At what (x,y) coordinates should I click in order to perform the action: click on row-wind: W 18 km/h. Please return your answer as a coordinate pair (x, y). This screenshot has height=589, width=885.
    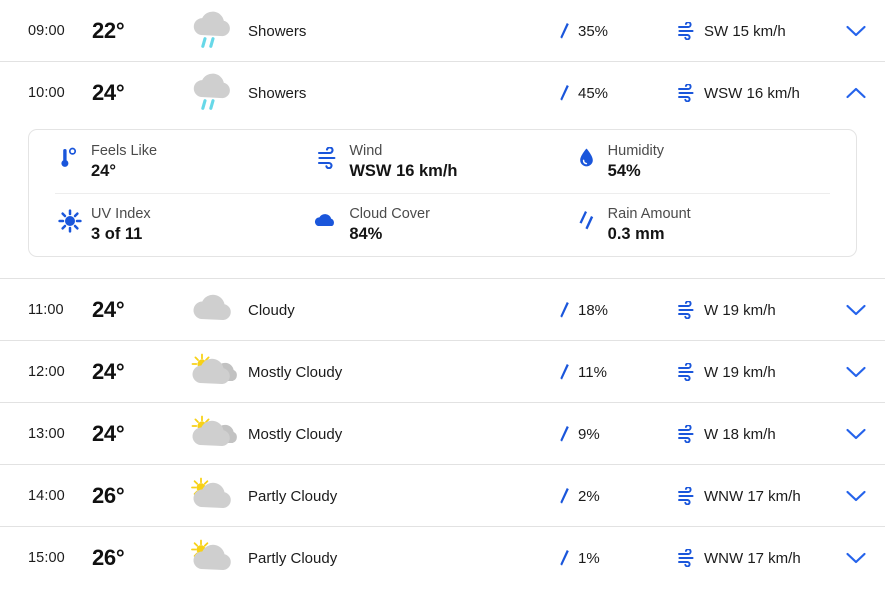
    Looking at the image, I should click on (752, 434).